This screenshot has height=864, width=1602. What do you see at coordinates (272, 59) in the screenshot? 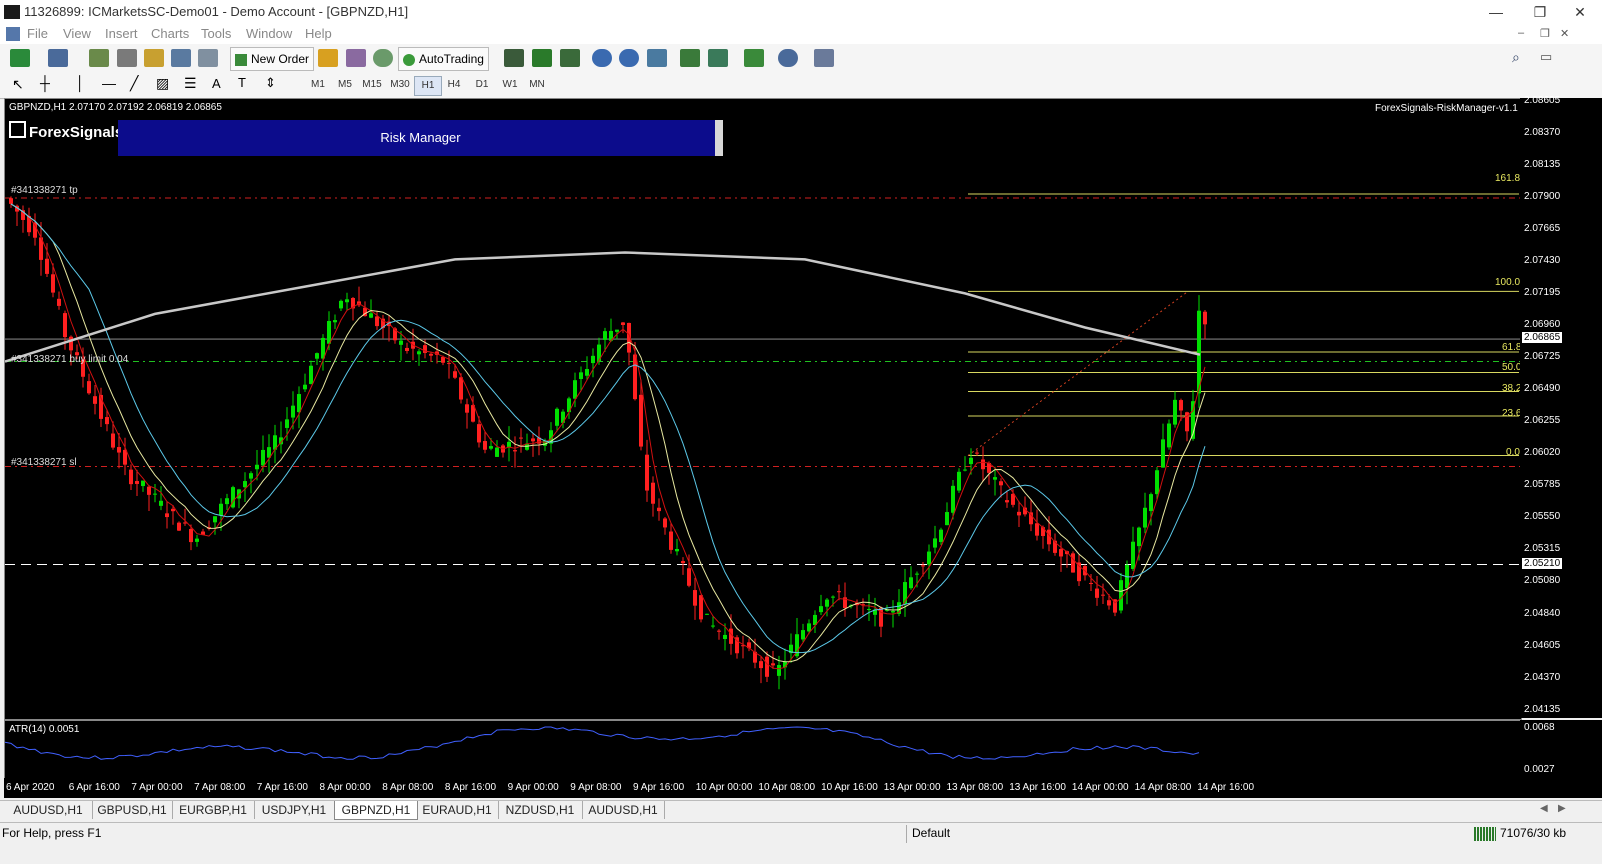
I see `new-order-button: New Order` at bounding box center [272, 59].